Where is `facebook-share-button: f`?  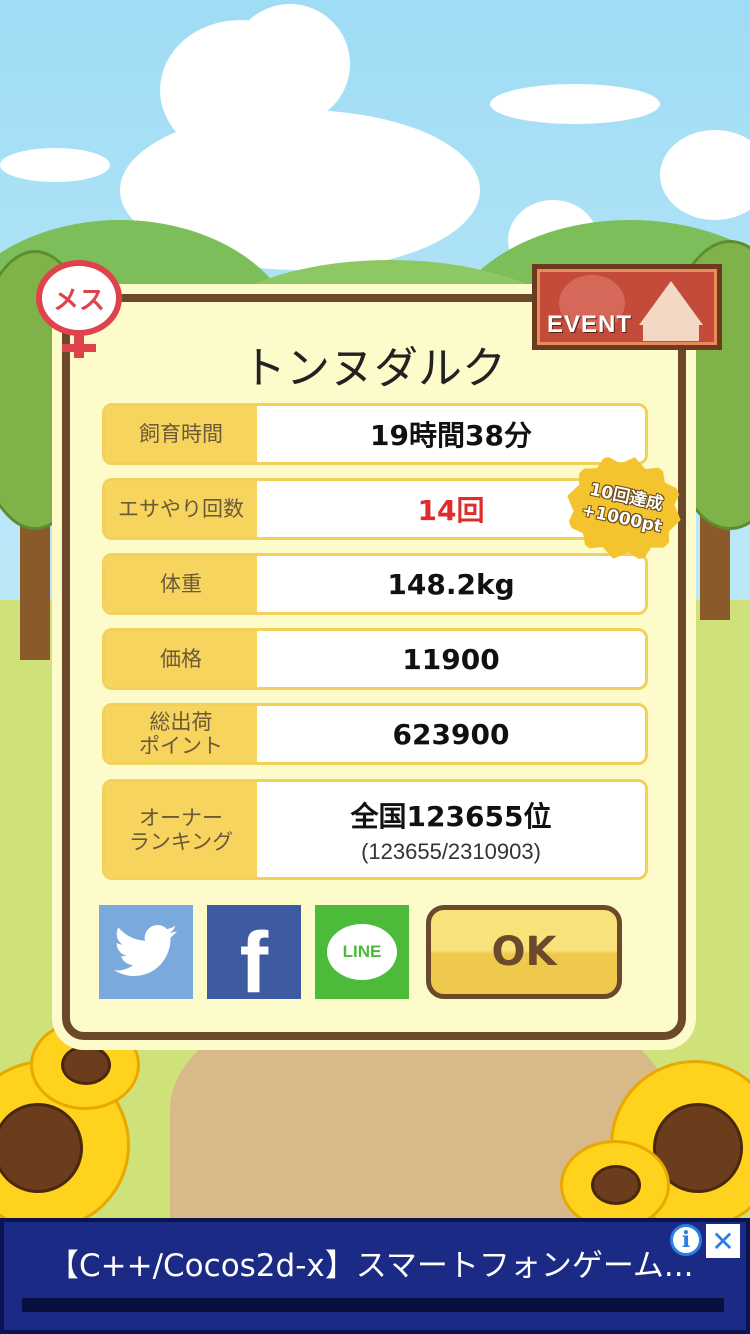 facebook-share-button: f is located at coordinates (254, 958).